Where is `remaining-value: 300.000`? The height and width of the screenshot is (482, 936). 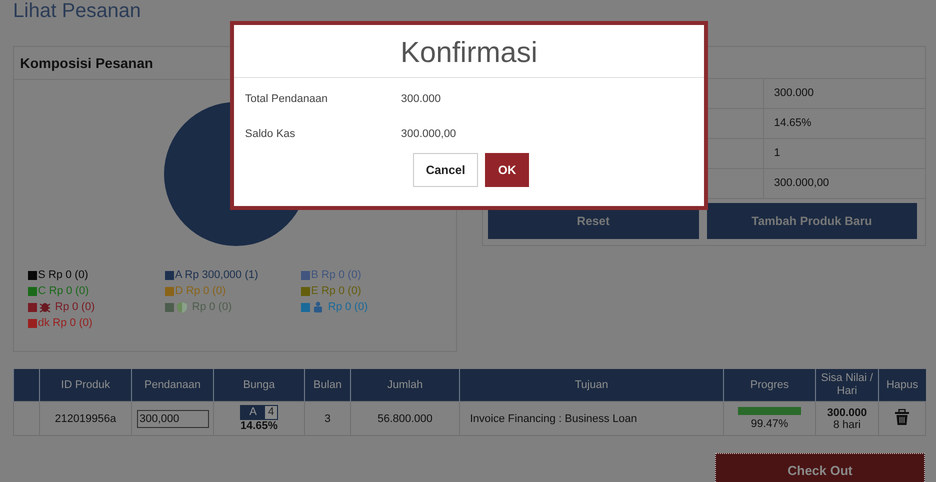 remaining-value: 300.000 is located at coordinates (847, 412).